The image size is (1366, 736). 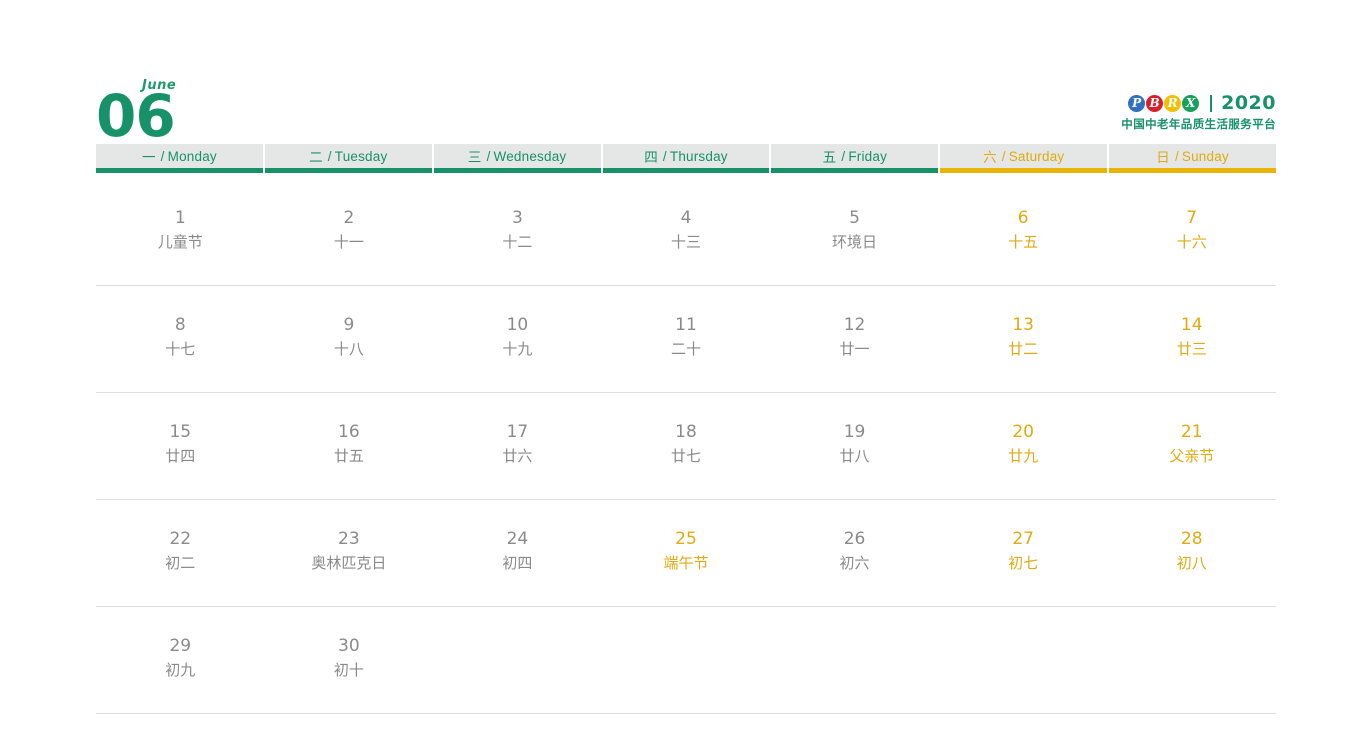 I want to click on day-cell: 17 廿六, so click(x=517, y=446).